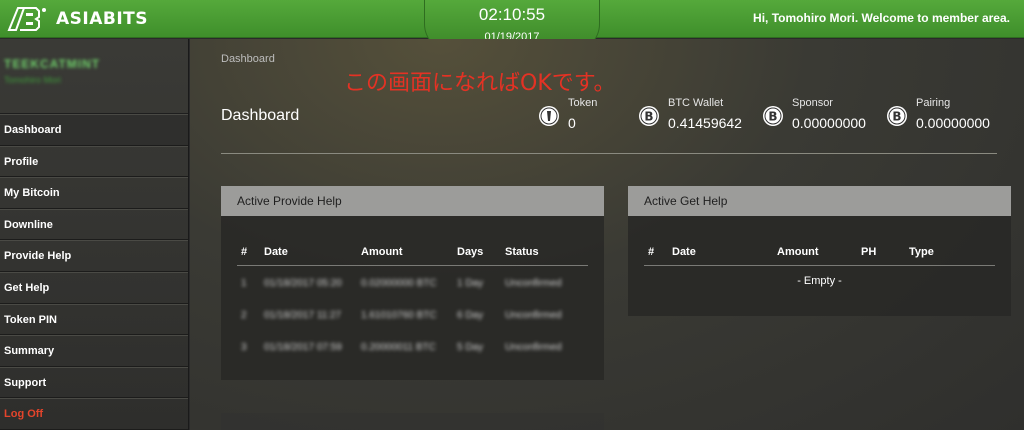 This screenshot has height=430, width=1024. Describe the element at coordinates (470, 315) in the screenshot. I see `table-cell: 6 Day` at that location.